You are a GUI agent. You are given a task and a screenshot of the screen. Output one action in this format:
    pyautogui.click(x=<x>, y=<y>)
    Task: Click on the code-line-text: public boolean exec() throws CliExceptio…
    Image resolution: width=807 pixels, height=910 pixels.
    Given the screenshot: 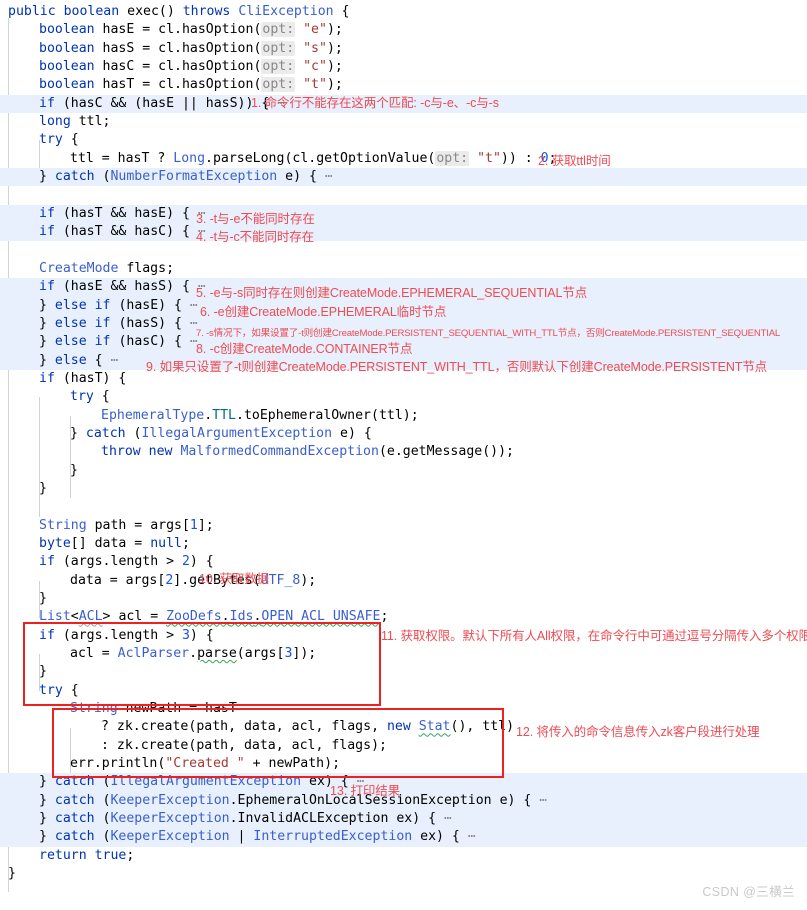 What is the action you would take?
    pyautogui.click(x=179, y=11)
    